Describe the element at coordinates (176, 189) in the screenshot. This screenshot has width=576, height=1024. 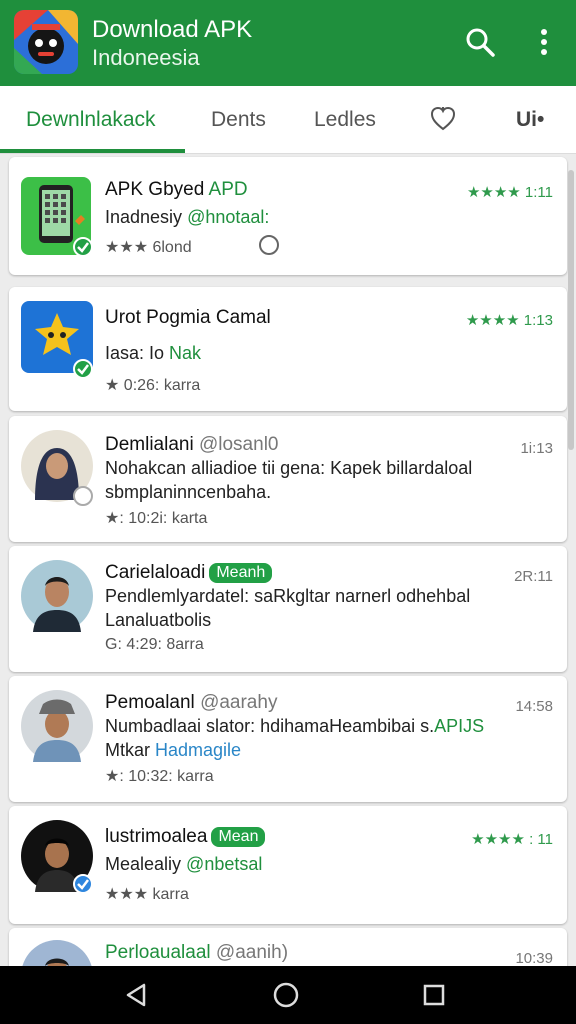
I see `item-title: APK Gbyed APD` at that location.